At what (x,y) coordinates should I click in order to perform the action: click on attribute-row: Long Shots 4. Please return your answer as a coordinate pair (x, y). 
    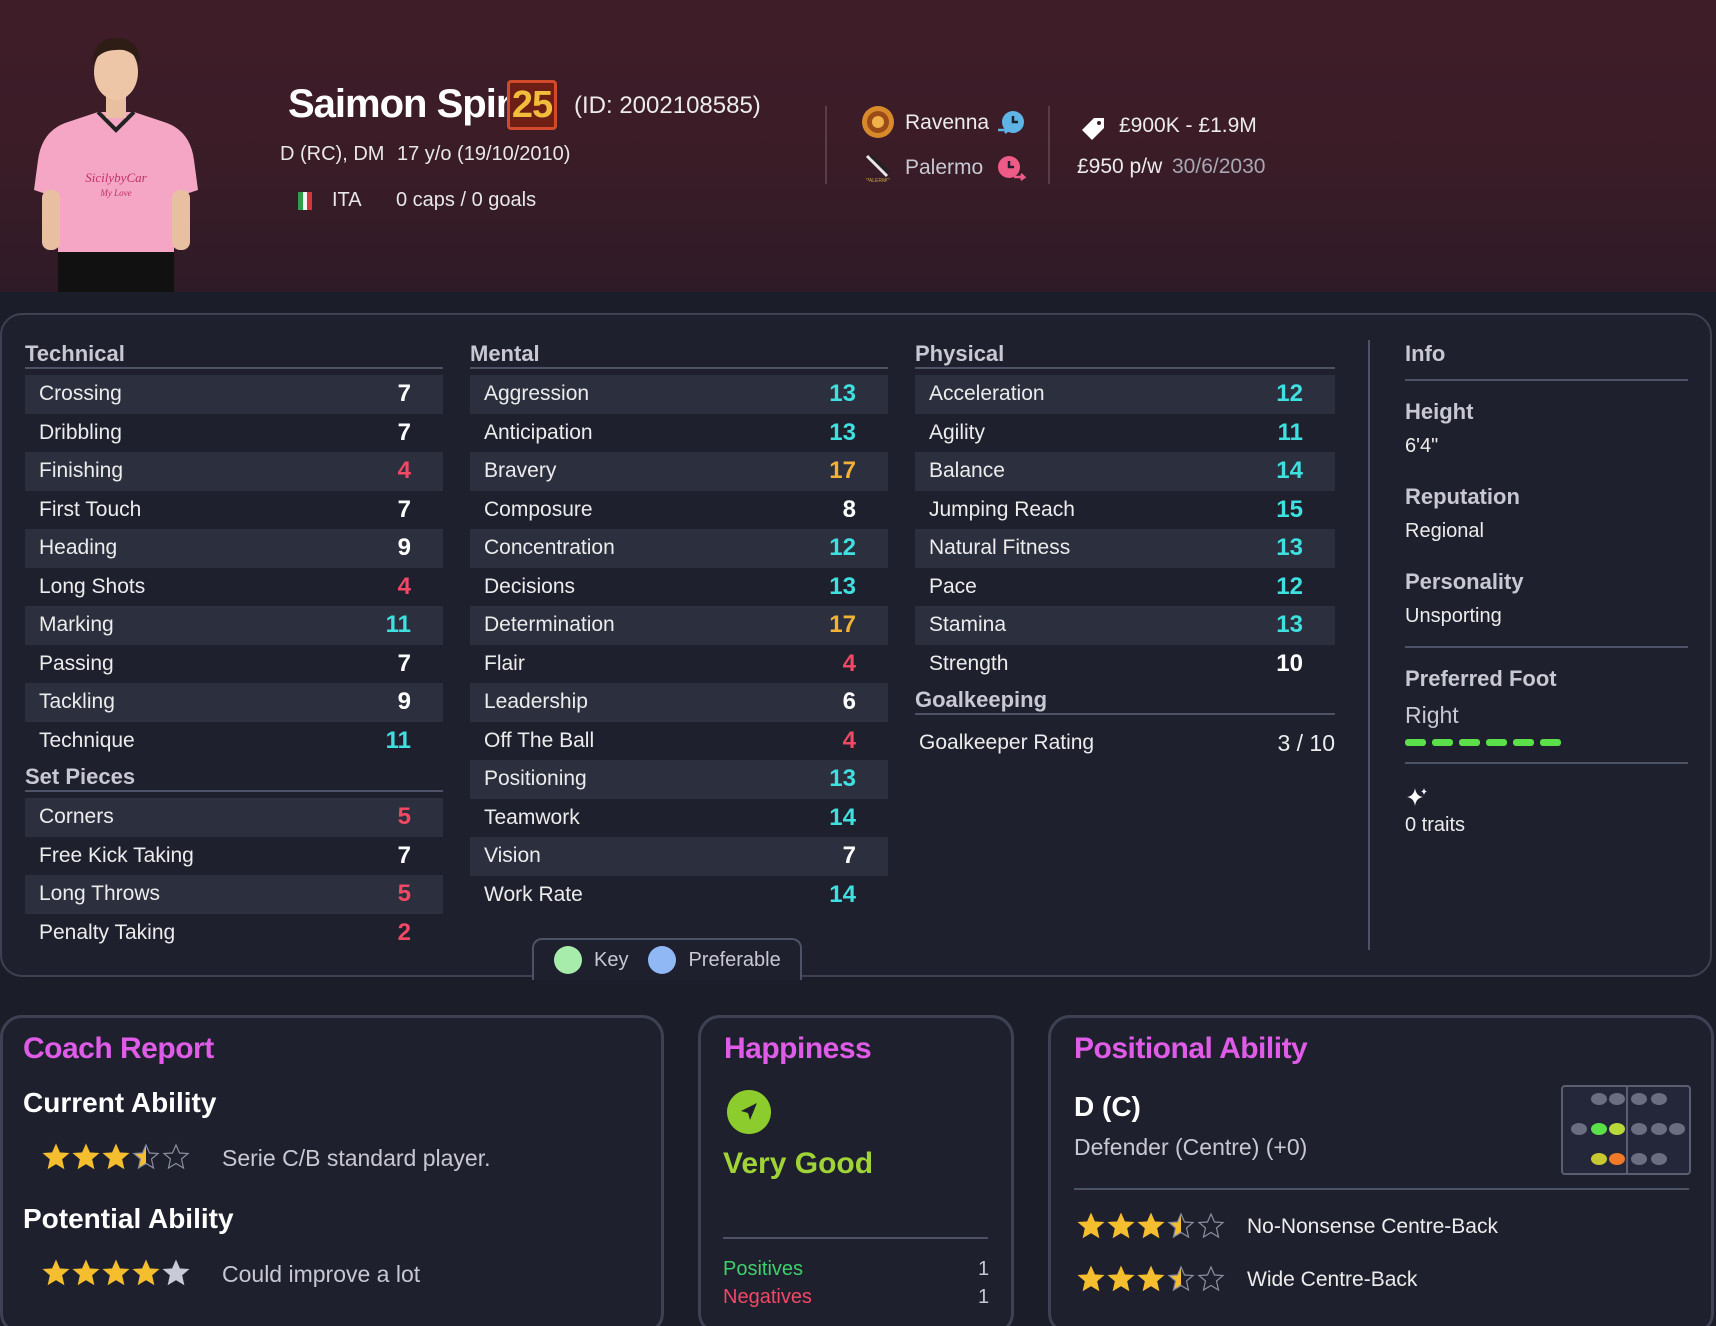
    Looking at the image, I should click on (234, 587).